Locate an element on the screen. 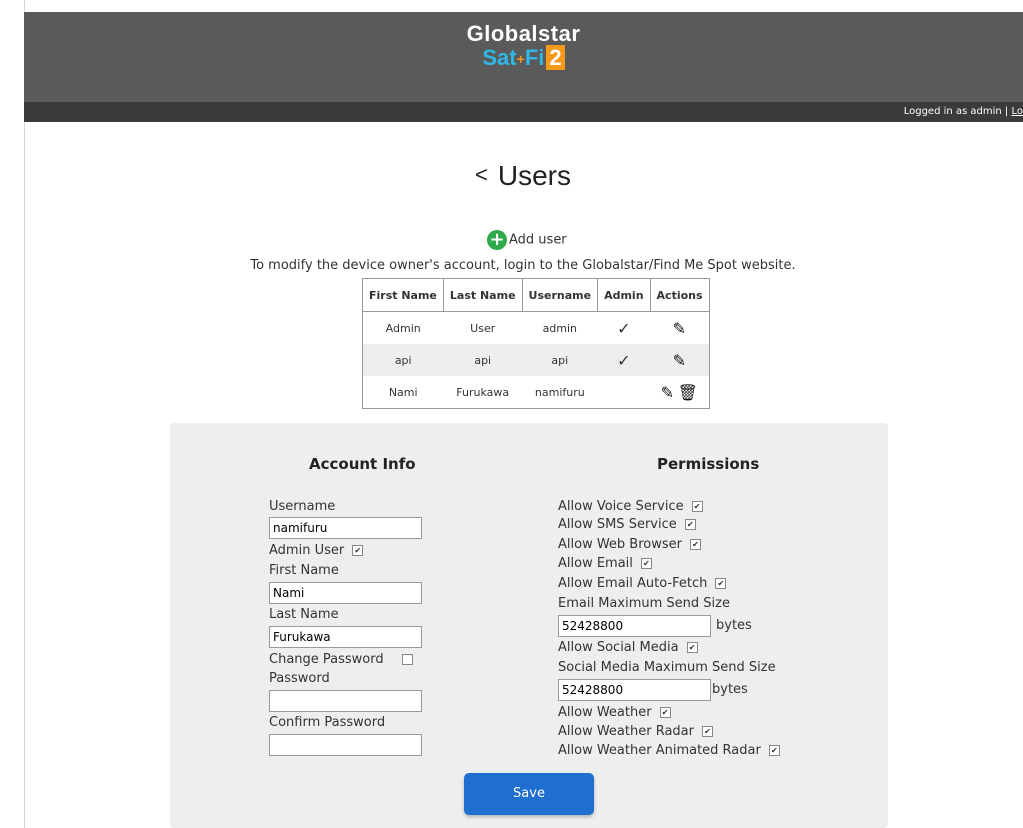 The height and width of the screenshot is (828, 1023). logo-plus-icon: + is located at coordinates (520, 59).